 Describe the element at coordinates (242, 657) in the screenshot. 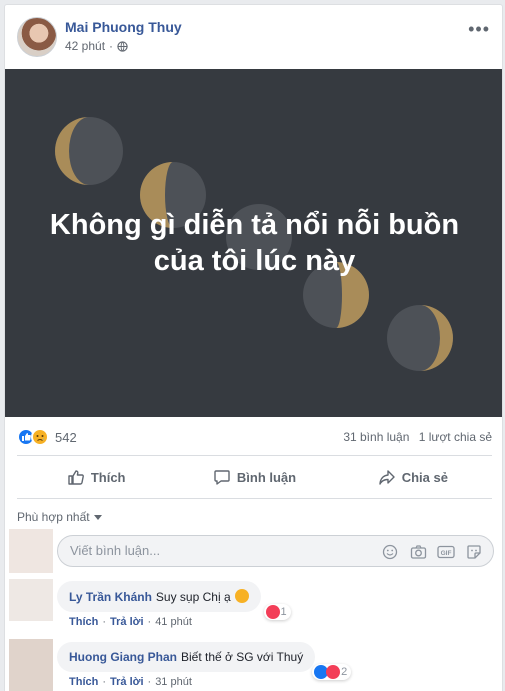

I see `comment-text: Biết thế ở SG với Thuý` at that location.